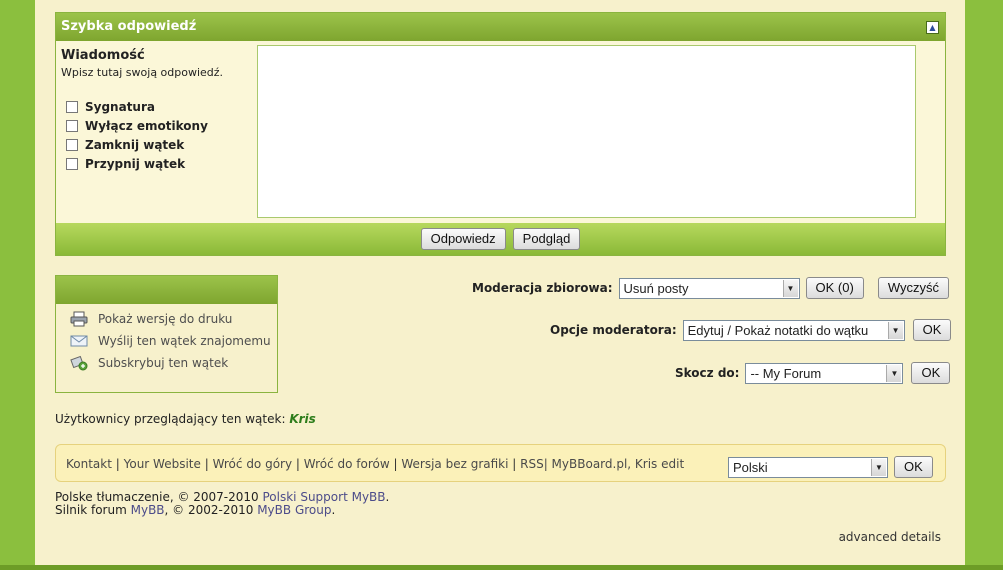 Image resolution: width=1003 pixels, height=570 pixels. Describe the element at coordinates (463, 239) in the screenshot. I see `reply-button: Odpowiedz` at that location.